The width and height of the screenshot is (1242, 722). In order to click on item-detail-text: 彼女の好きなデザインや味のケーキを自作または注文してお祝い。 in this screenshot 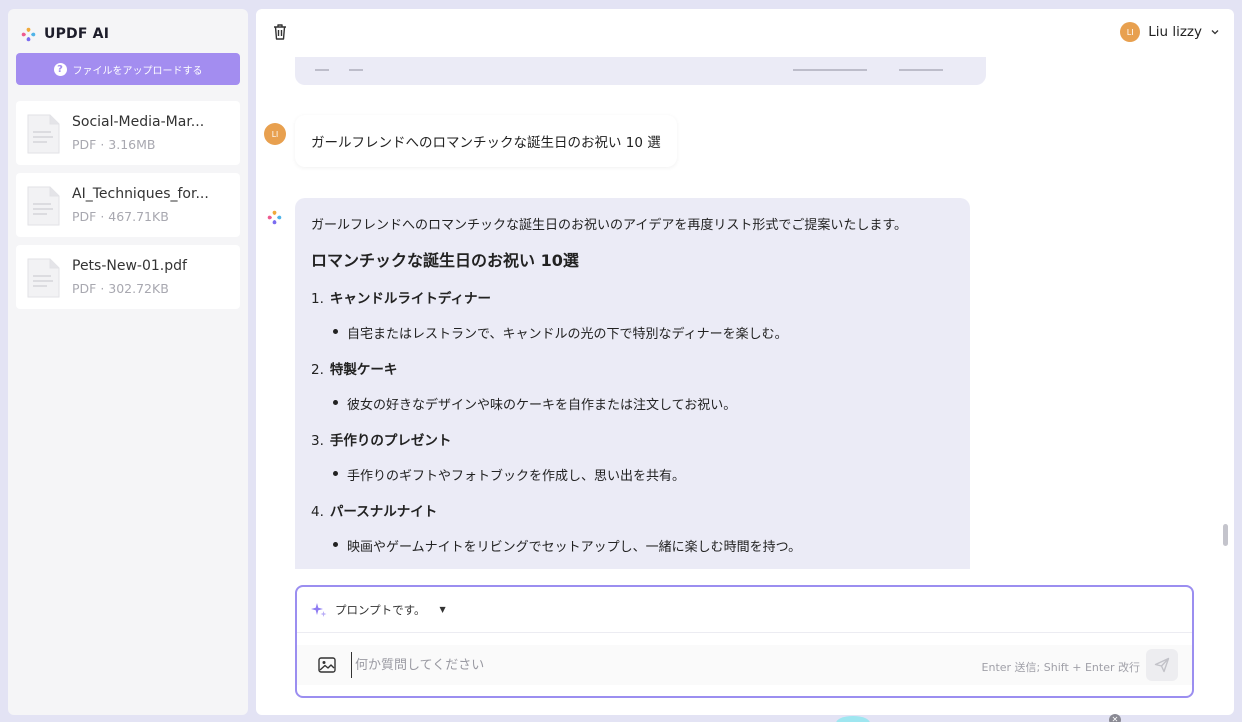, I will do `click(542, 405)`.